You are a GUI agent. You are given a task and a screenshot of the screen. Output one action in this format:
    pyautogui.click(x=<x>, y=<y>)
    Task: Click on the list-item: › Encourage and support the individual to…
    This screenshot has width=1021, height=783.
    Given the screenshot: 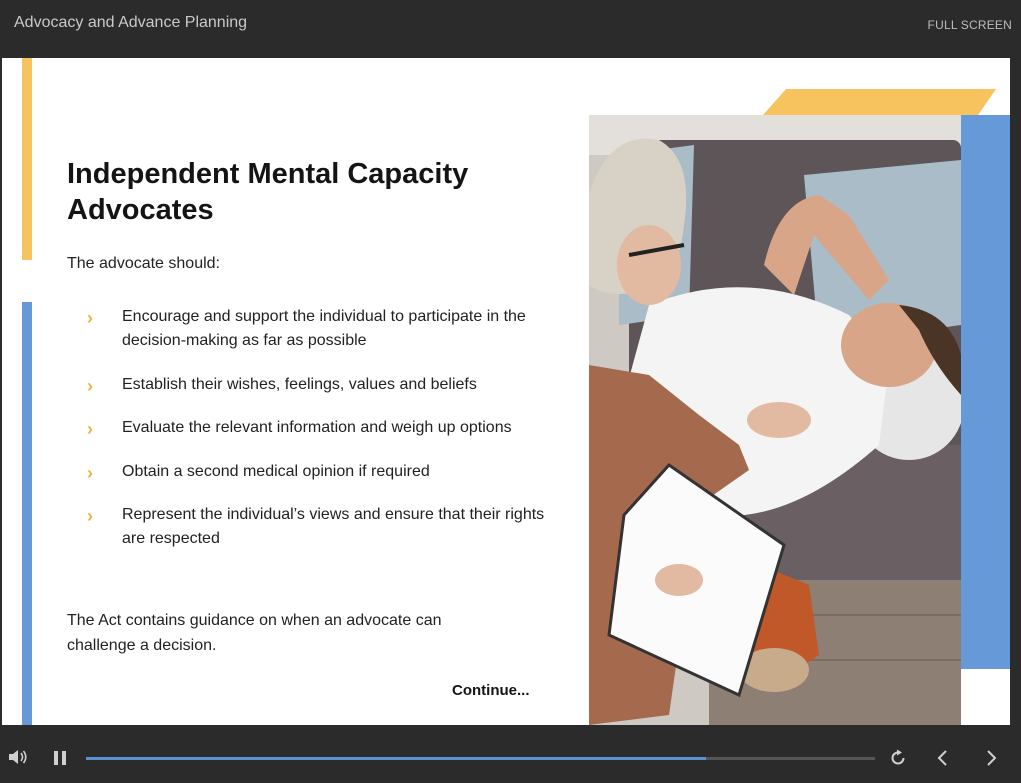 What is the action you would take?
    pyautogui.click(x=317, y=329)
    